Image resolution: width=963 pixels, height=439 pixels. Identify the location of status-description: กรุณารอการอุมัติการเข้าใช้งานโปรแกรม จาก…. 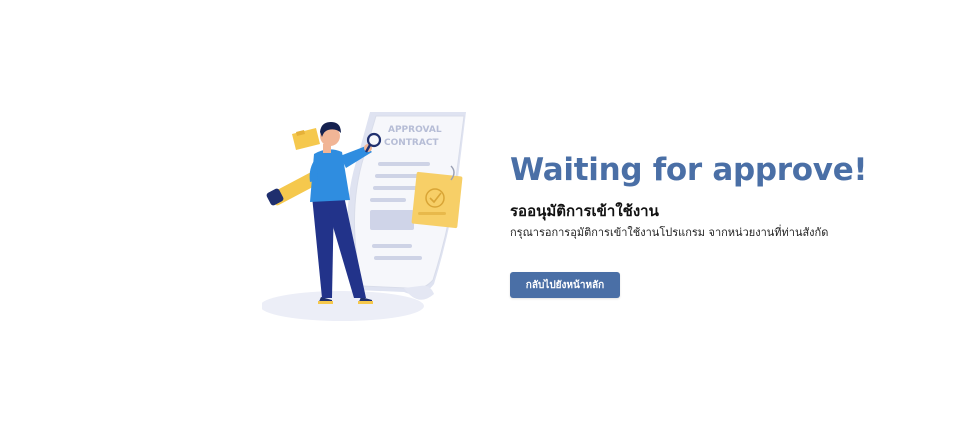
(669, 232).